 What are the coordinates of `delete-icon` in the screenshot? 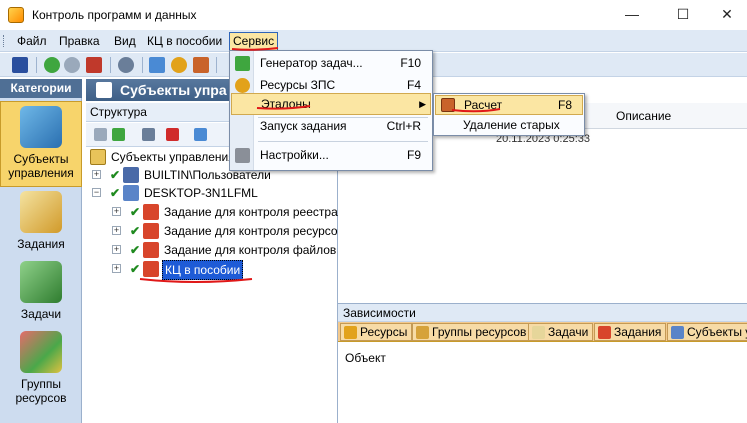 It's located at (172, 134).